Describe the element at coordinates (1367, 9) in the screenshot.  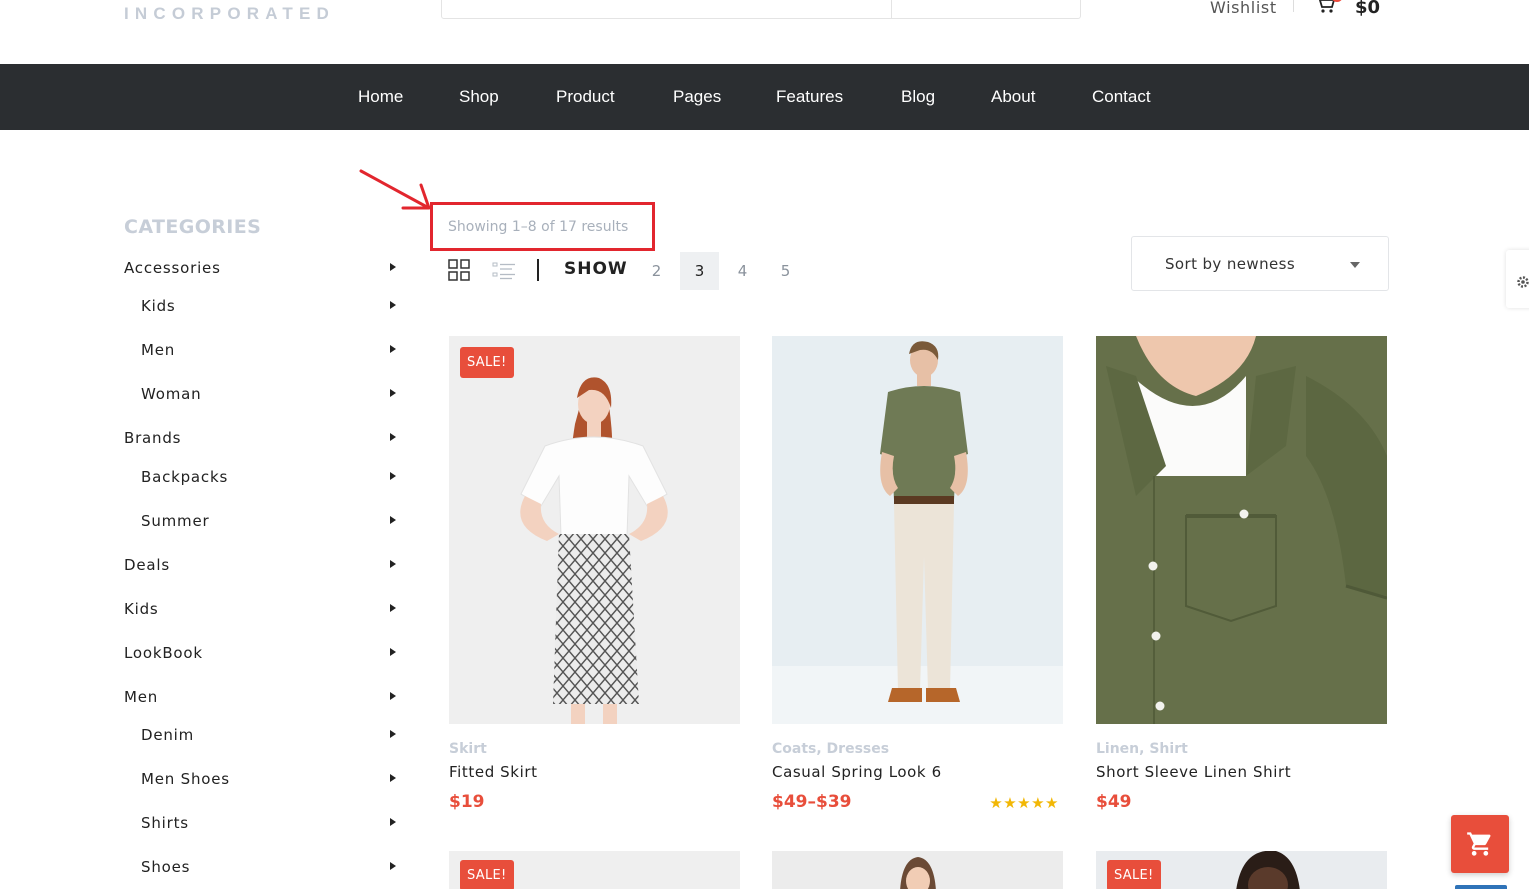
I see `cart-total: $0` at that location.